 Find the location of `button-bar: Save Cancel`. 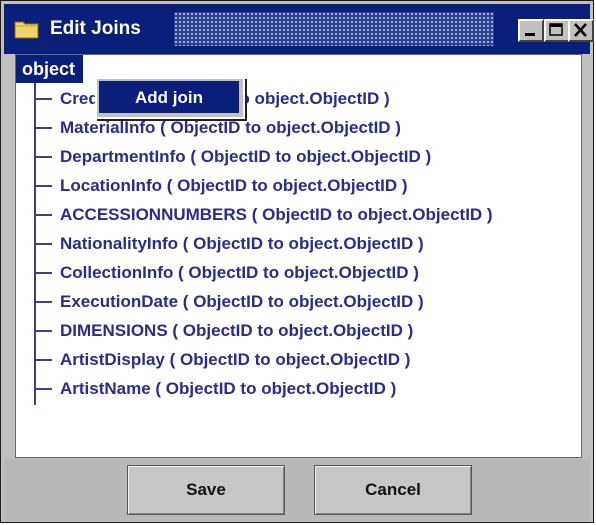

button-bar: Save Cancel is located at coordinates (297, 490).